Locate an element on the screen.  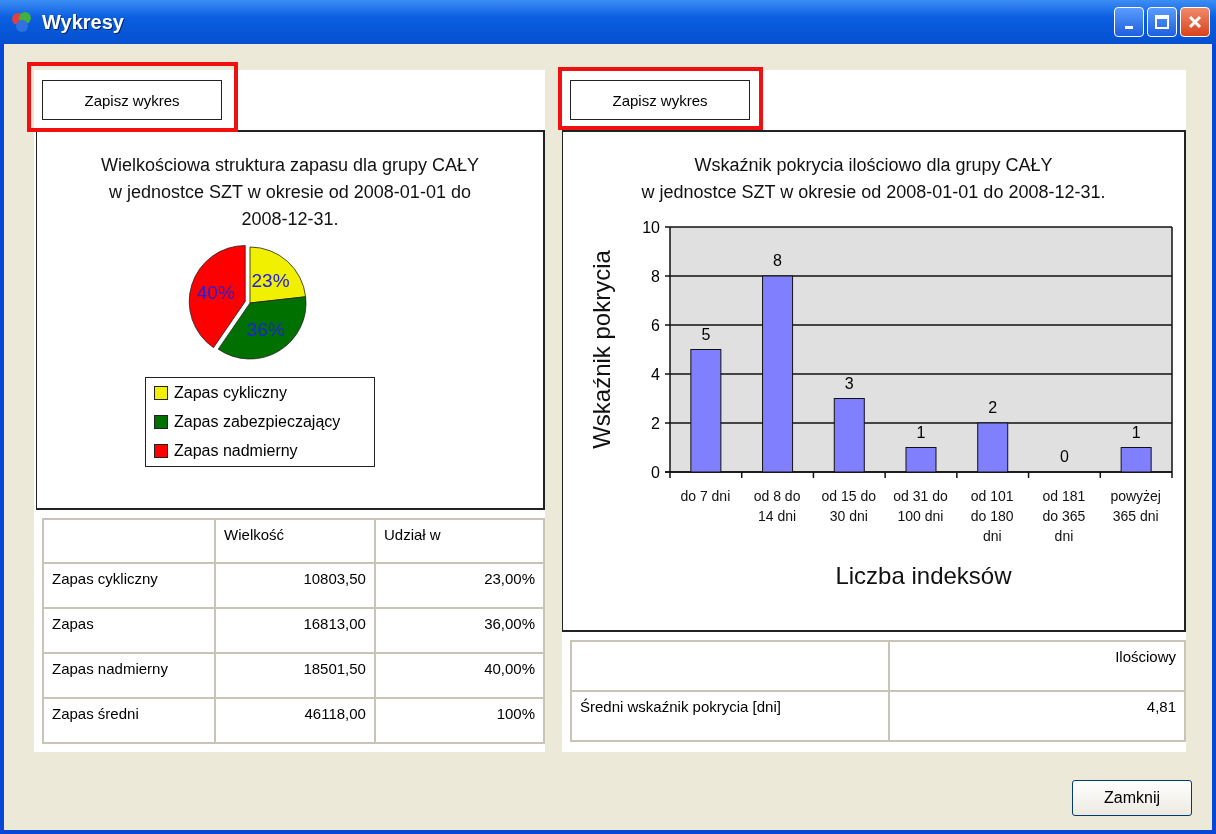
table-header-cell: Ilościowy is located at coordinates (1036, 666).